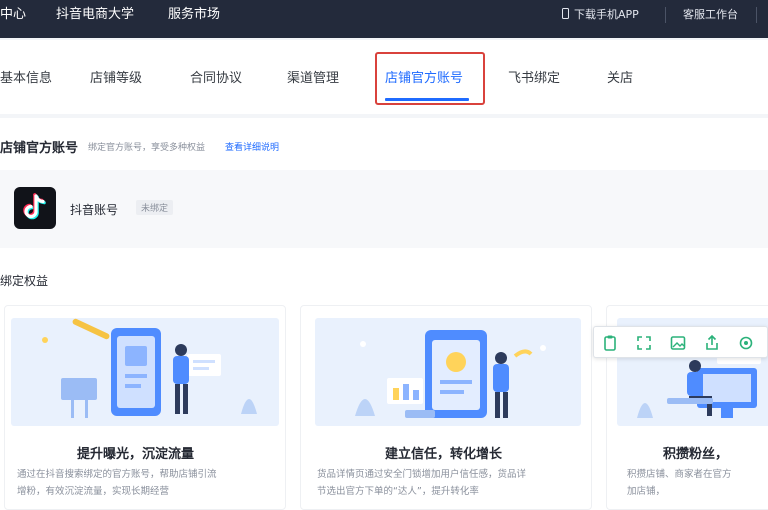 The width and height of the screenshot is (768, 510). Describe the element at coordinates (679, 474) in the screenshot. I see `benefit-desc-fans-line1: 积攒店铺、商家者在官方` at that location.